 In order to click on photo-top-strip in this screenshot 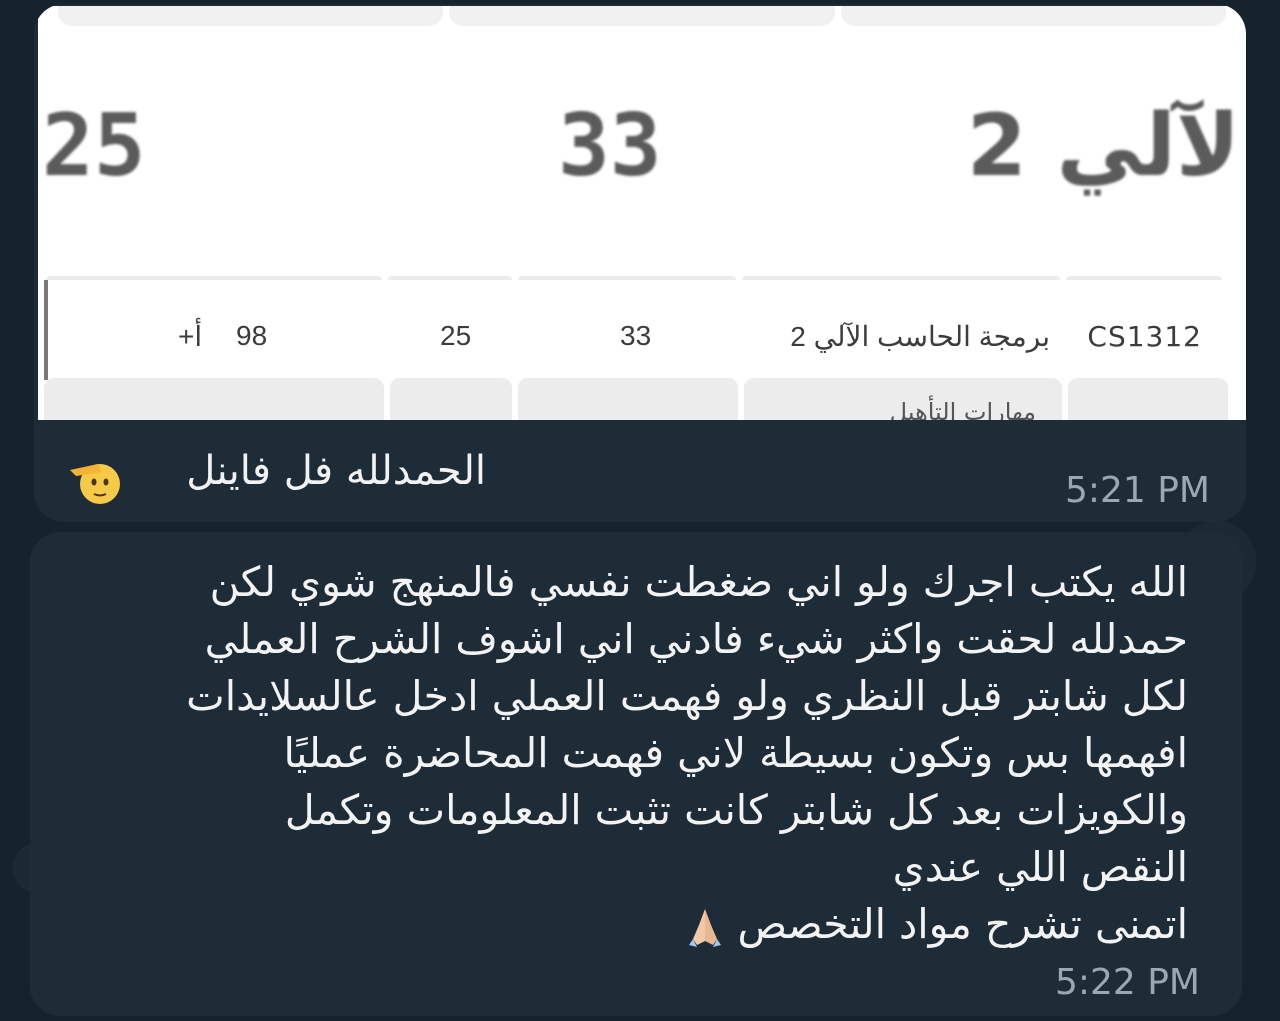, I will do `click(642, 18)`.